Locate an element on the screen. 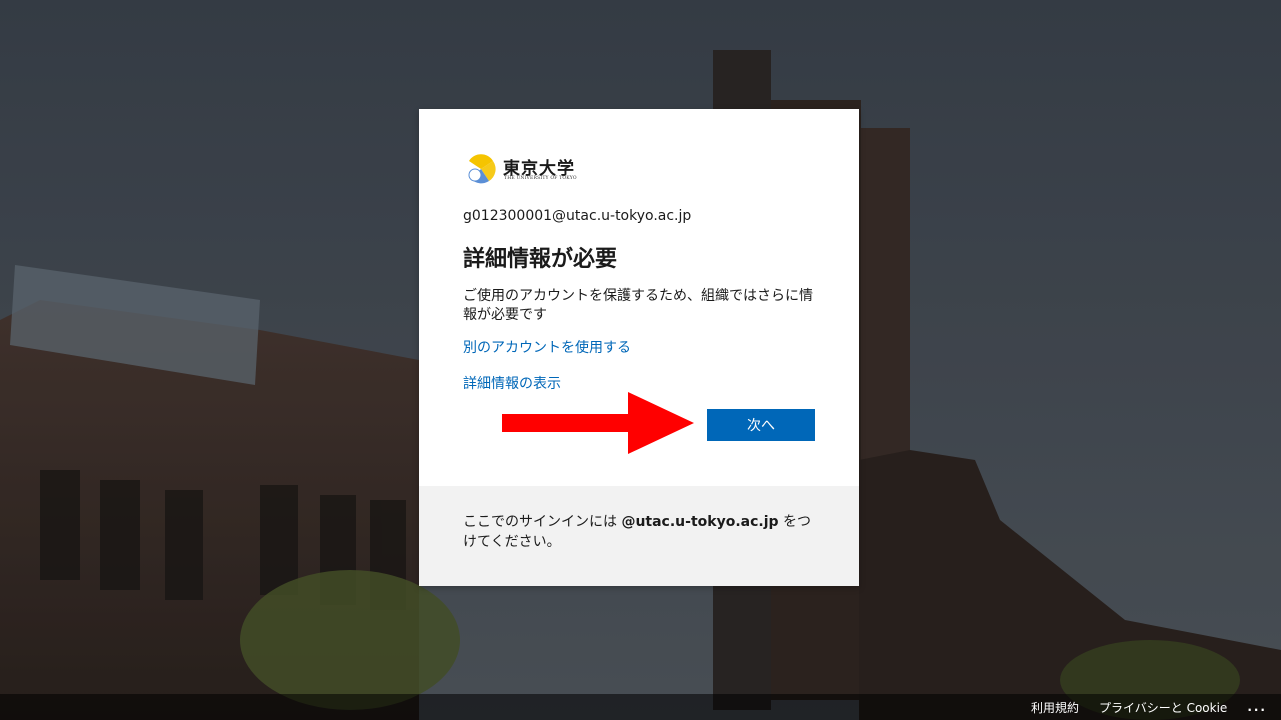 This screenshot has width=1281, height=720. next-button: 次へ is located at coordinates (761, 425).